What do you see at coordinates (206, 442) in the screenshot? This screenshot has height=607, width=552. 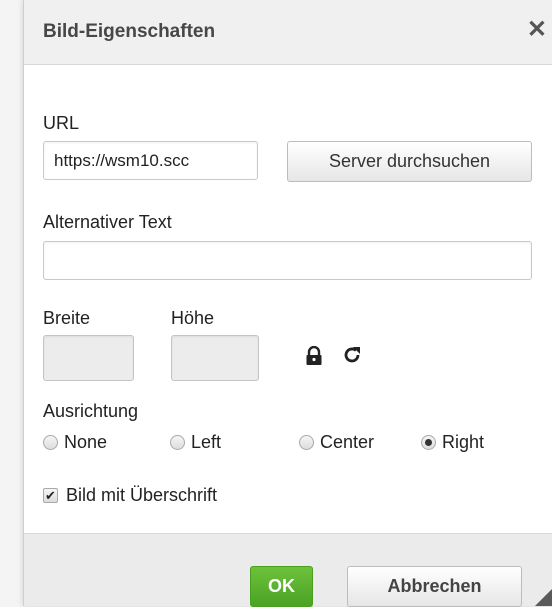 I see `align-left-label: Left` at bounding box center [206, 442].